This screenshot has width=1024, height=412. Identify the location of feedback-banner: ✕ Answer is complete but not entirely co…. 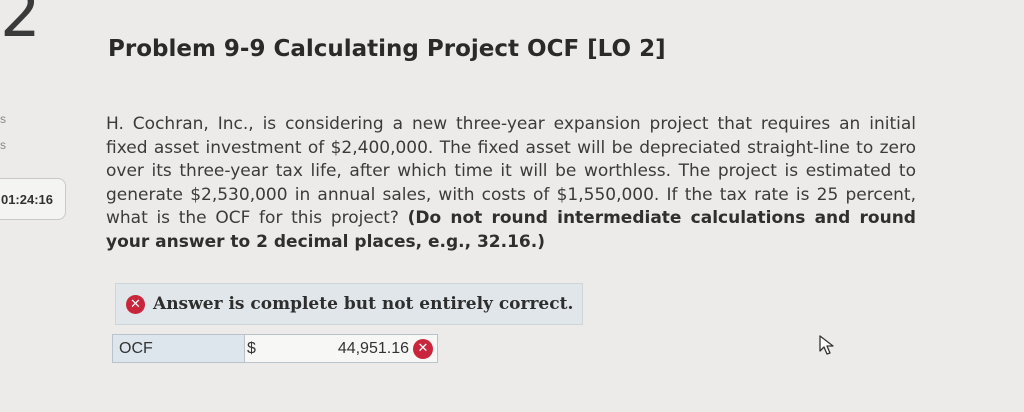
(349, 304).